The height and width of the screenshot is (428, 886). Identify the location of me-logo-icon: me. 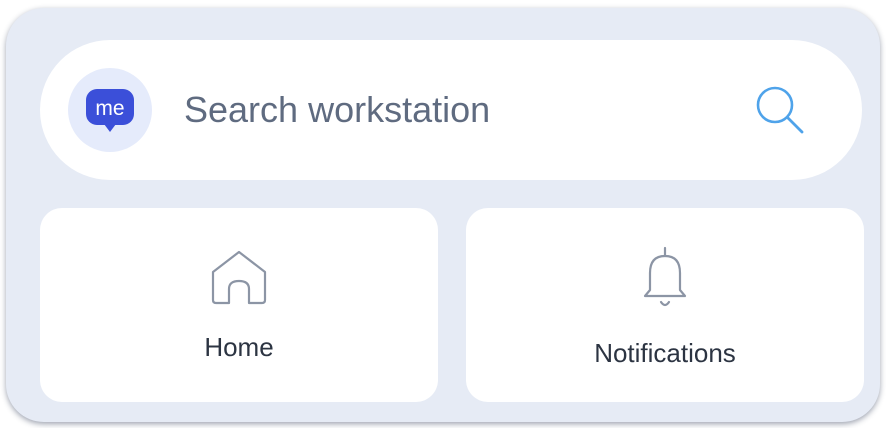
(110, 110).